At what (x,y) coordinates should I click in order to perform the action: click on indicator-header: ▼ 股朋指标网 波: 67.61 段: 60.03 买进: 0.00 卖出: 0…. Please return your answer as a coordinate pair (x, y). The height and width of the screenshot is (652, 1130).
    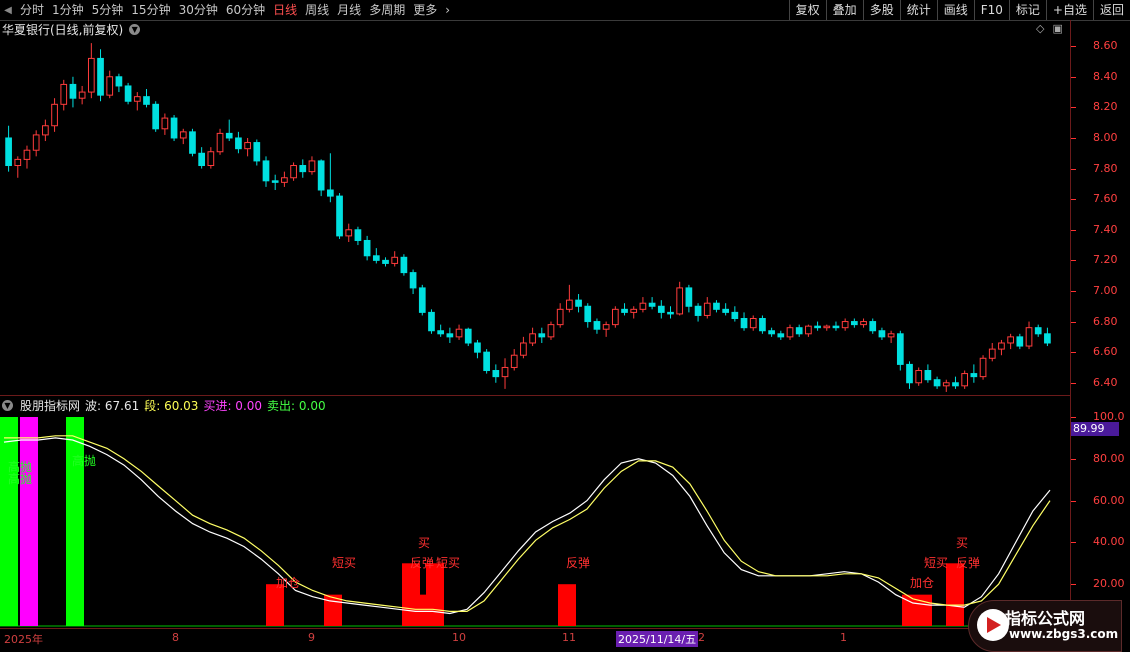
    Looking at the image, I should click on (164, 405).